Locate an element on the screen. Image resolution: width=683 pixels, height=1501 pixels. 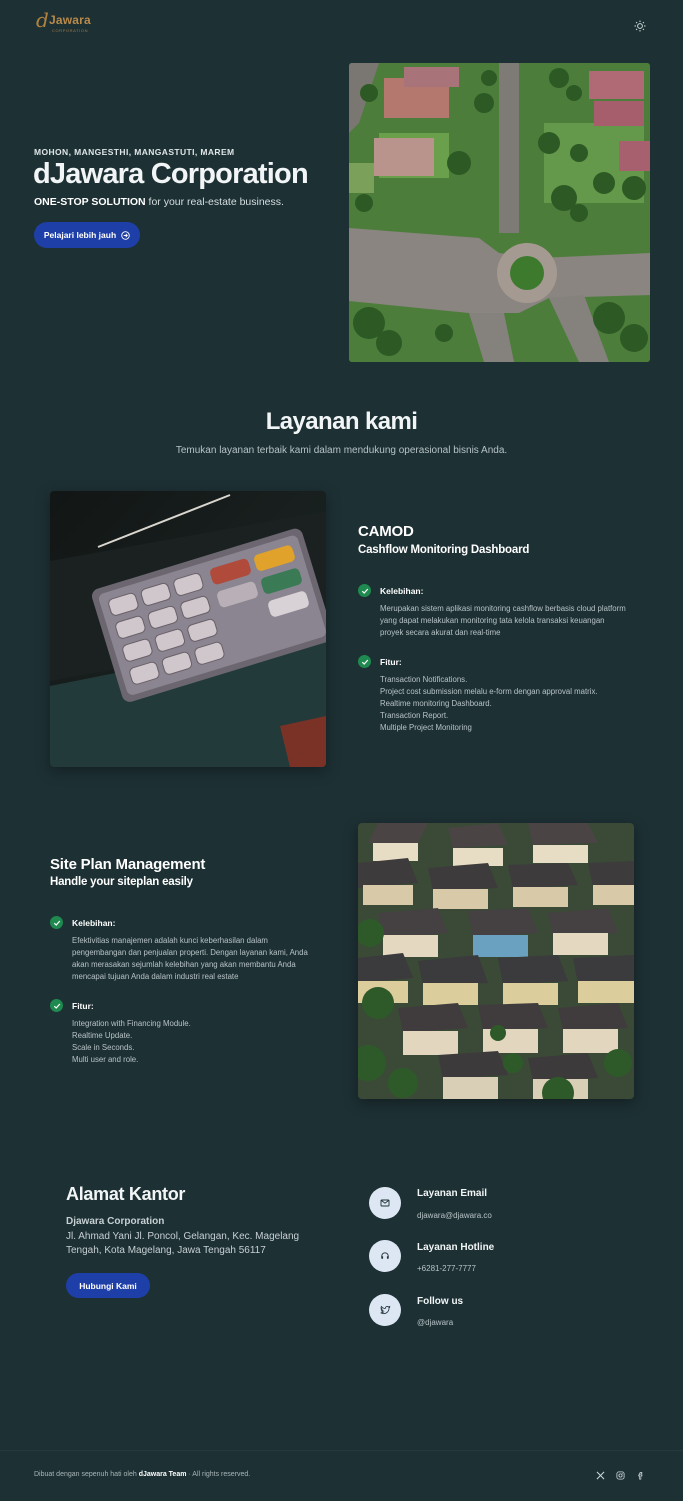
footer-suffix: · All rights reserved. is located at coordinates (218, 1474).